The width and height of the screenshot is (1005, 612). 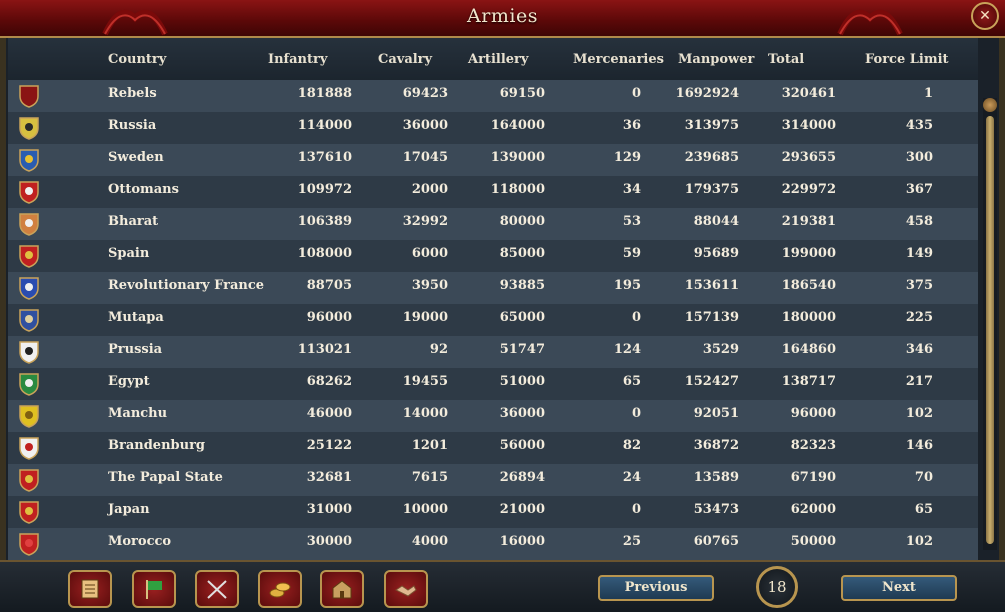 I want to click on table-row: Manchu 46000 14000 36000 0 92051 96000 102, so click(x=493, y=416).